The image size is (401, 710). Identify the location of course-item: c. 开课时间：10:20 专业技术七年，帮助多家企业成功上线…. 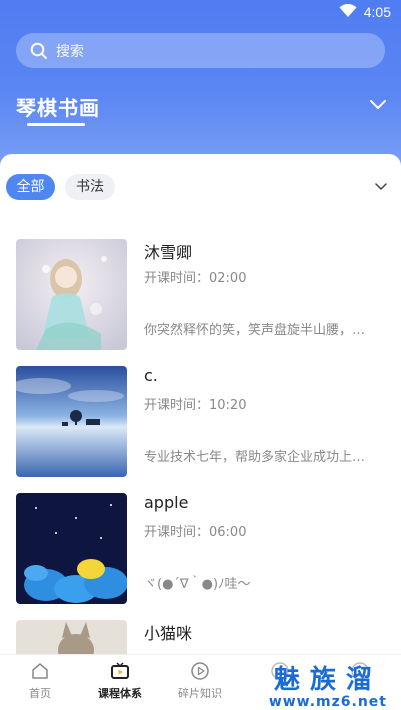
(201, 422).